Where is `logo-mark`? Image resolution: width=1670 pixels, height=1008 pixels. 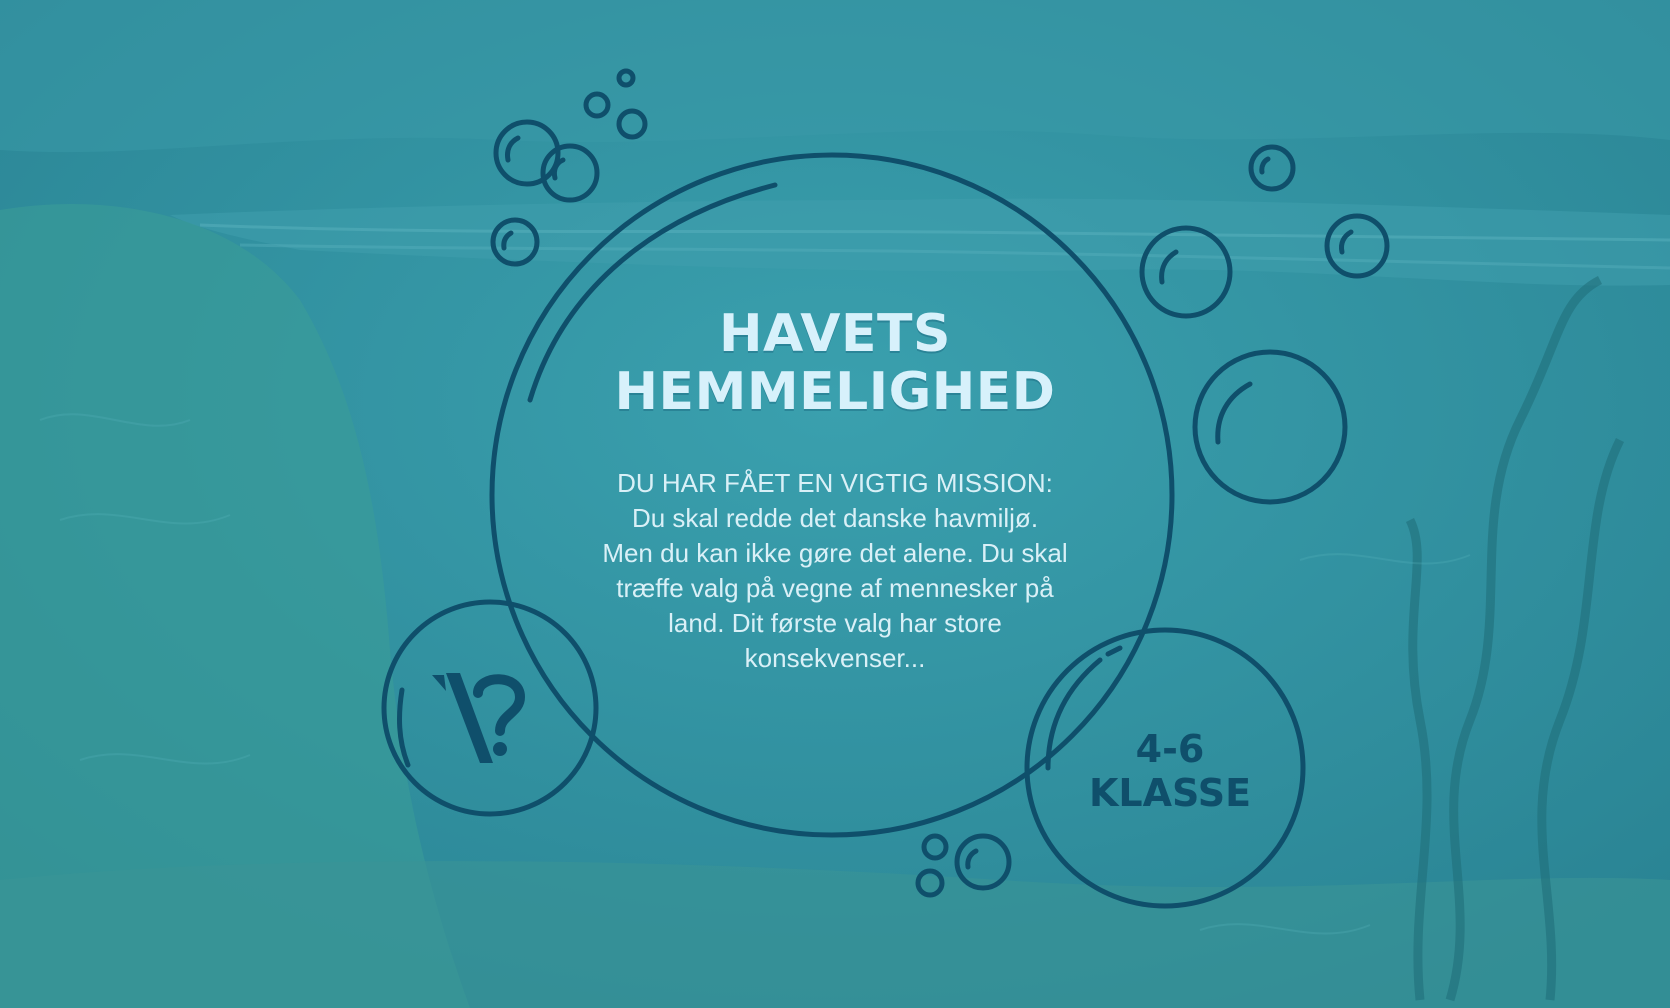
logo-mark is located at coordinates (479, 718).